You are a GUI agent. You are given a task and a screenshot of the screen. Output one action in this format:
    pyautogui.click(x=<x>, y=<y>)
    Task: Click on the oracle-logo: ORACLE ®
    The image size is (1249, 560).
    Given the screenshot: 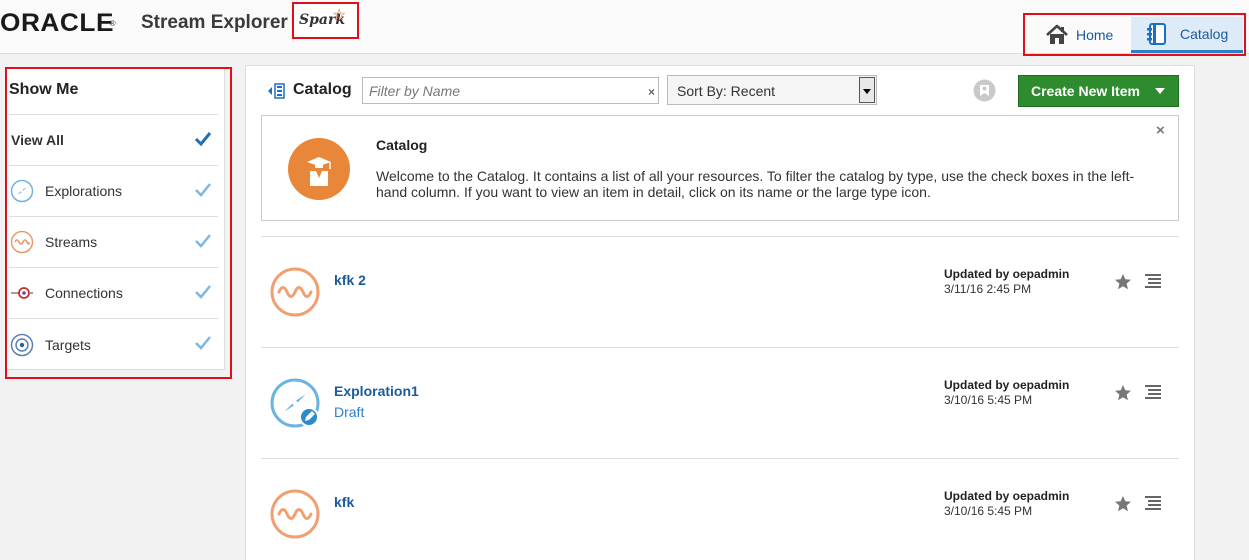 What is the action you would take?
    pyautogui.click(x=57, y=23)
    